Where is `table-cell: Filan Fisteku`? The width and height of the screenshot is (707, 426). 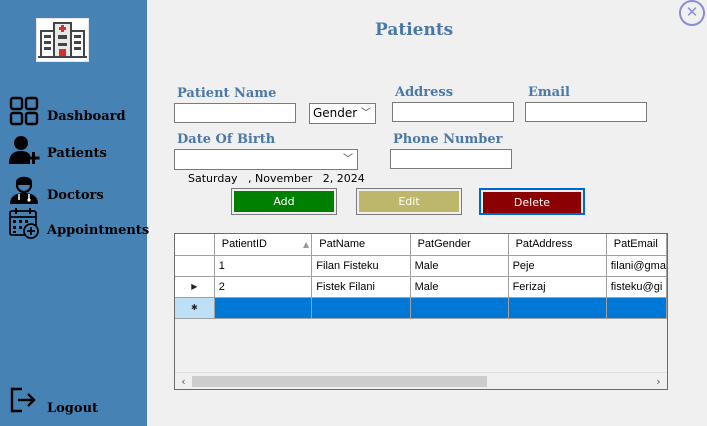 table-cell: Filan Fisteku is located at coordinates (361, 266).